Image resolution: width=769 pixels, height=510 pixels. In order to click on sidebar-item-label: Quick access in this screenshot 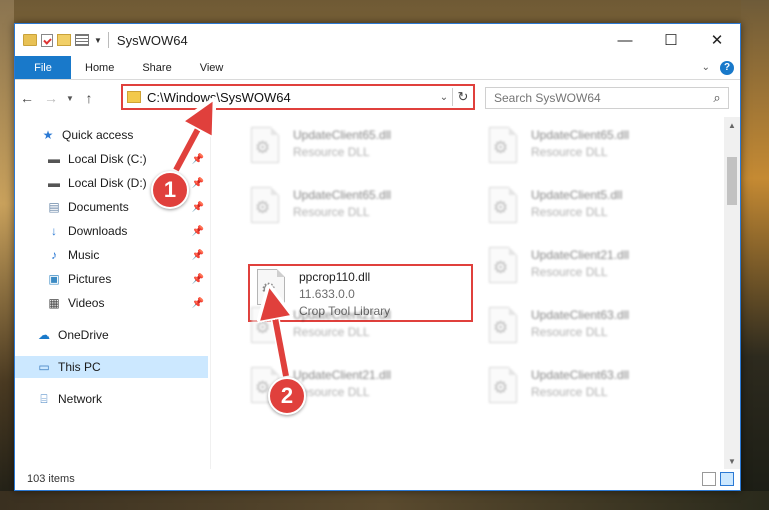, I will do `click(98, 135)`.